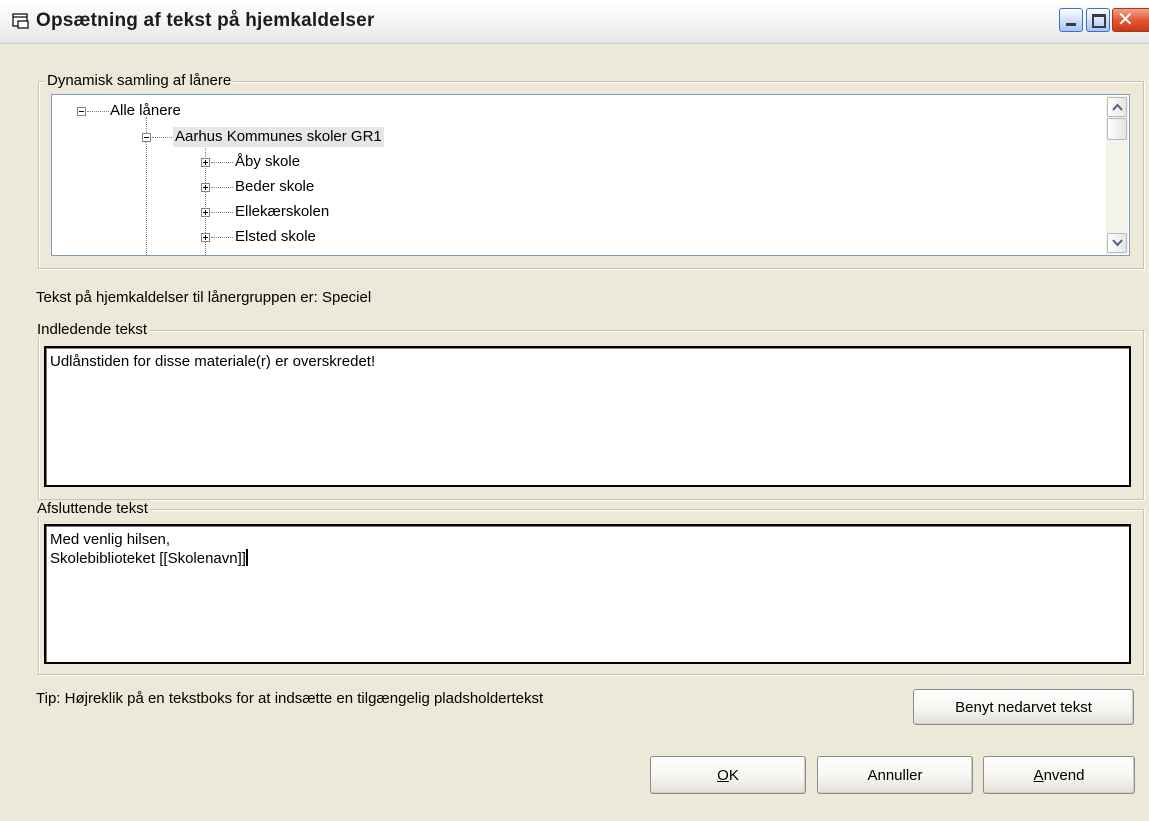 This screenshot has height=821, width=1149. I want to click on closing-text-line2: Skolebiblioteket [[Skolenavn]], so click(148, 558).